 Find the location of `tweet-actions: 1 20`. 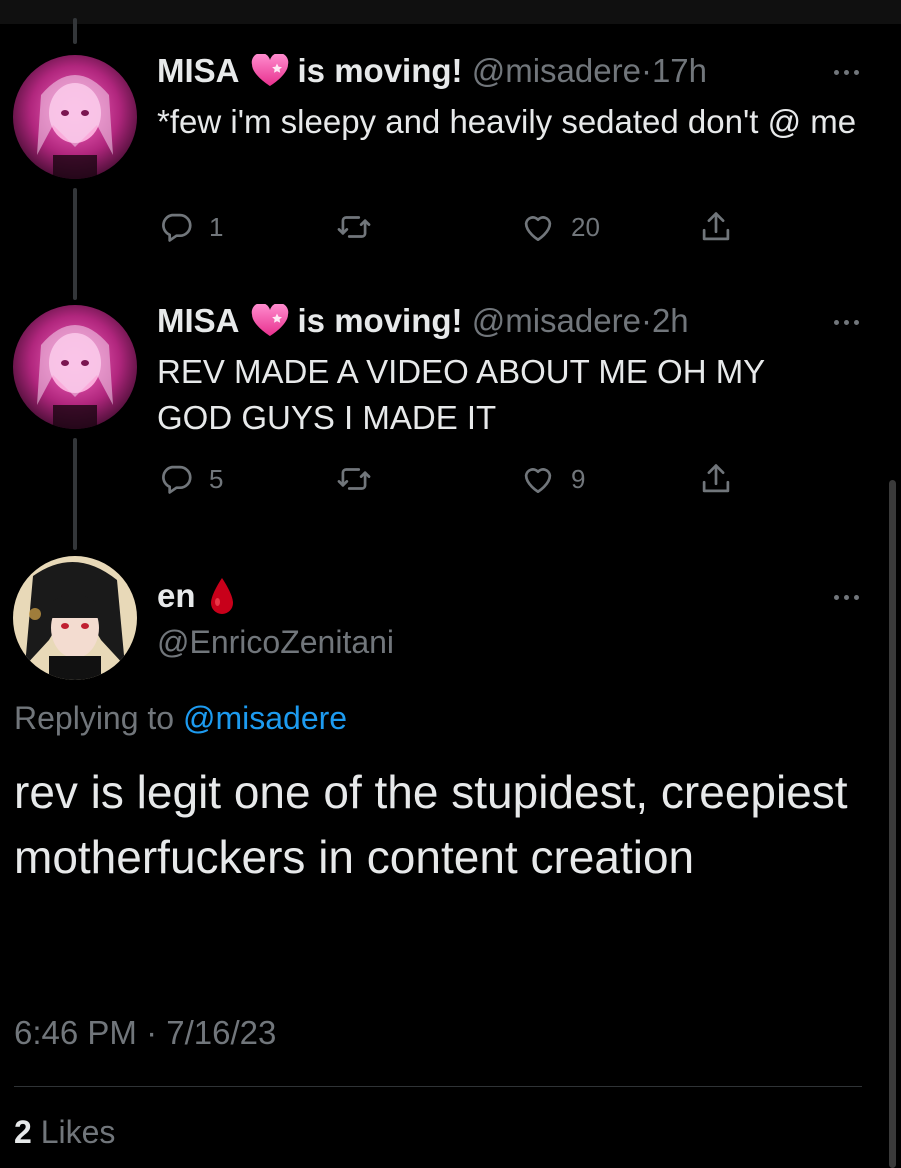

tweet-actions: 1 20 is located at coordinates (457, 230).